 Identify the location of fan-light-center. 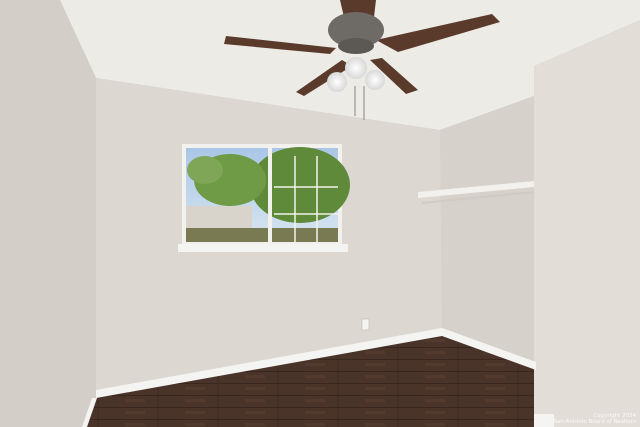
(356, 68).